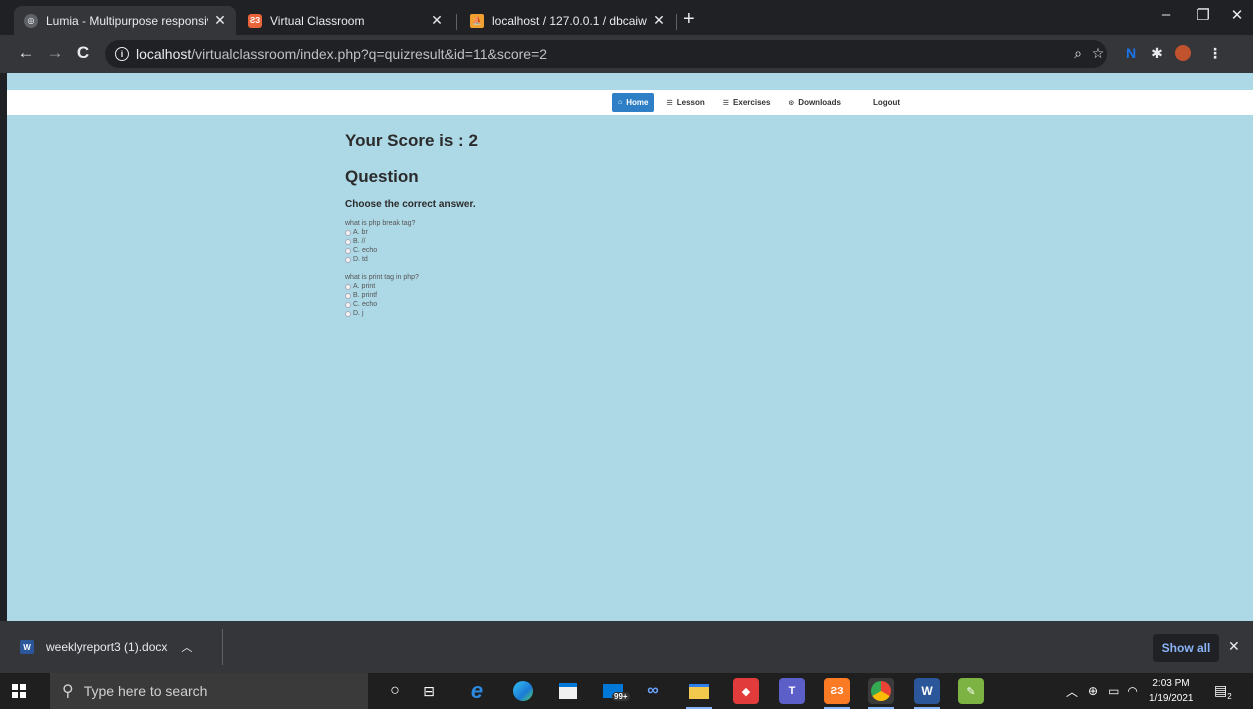  Describe the element at coordinates (605, 313) in the screenshot. I see `answer-option: D. j` at that location.